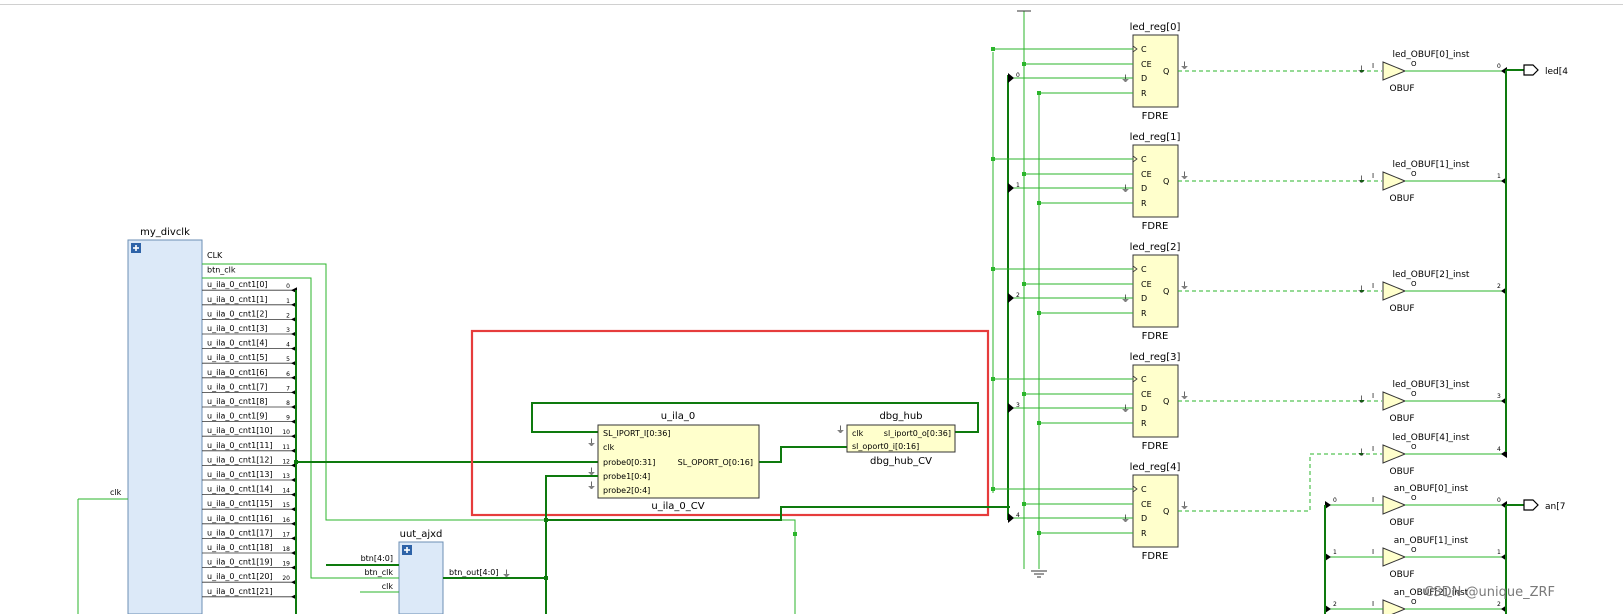 This screenshot has height=614, width=1623. Describe the element at coordinates (677, 506) in the screenshot. I see `u-ila-0-subtitle: u_ila_0_CV` at that location.